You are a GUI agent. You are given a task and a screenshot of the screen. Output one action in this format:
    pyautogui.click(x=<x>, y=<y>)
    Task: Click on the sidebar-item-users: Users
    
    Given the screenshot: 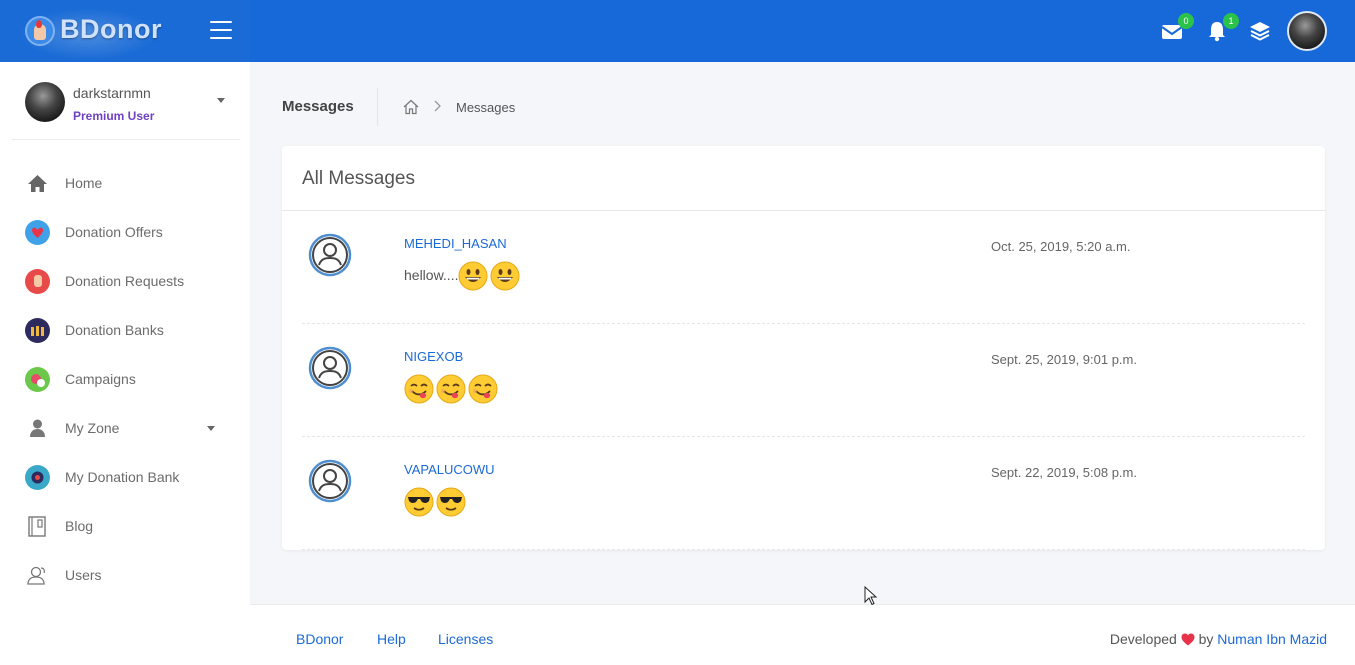 What is the action you would take?
    pyautogui.click(x=125, y=575)
    